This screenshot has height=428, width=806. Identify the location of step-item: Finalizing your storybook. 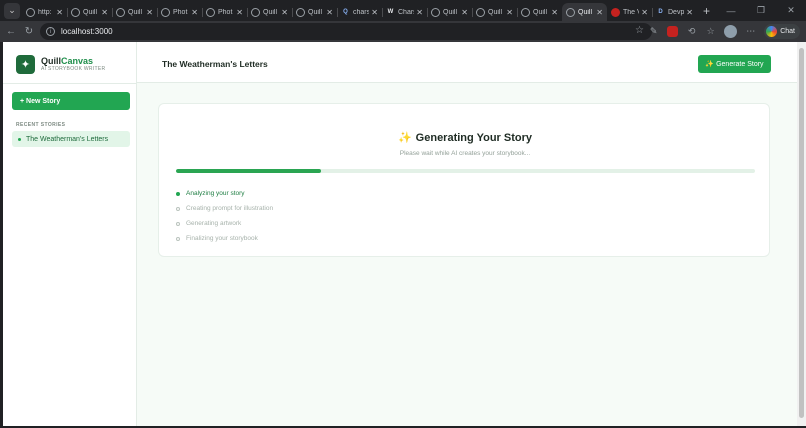
(224, 238).